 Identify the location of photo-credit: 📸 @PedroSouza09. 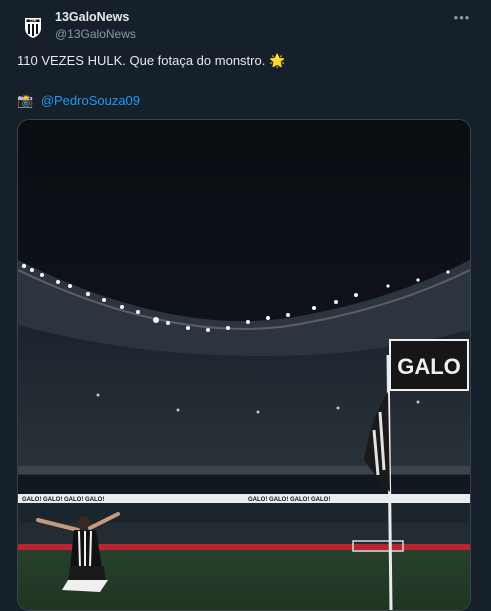
(78, 101).